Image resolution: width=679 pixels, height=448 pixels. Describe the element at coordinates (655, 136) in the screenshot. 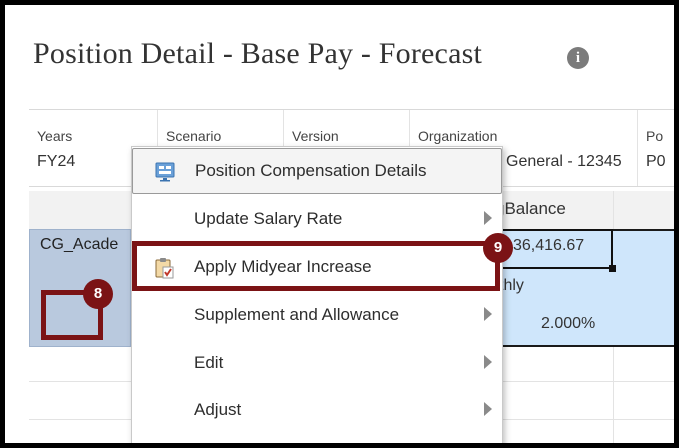

I see `pov-label: Po` at that location.